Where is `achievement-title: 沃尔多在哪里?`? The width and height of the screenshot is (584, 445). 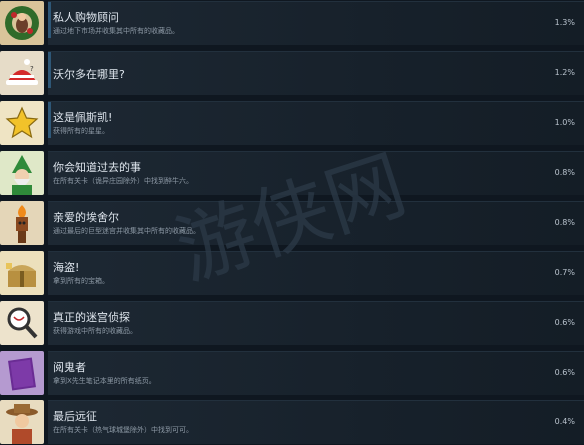 achievement-title: 沃尔多在哪里? is located at coordinates (89, 74).